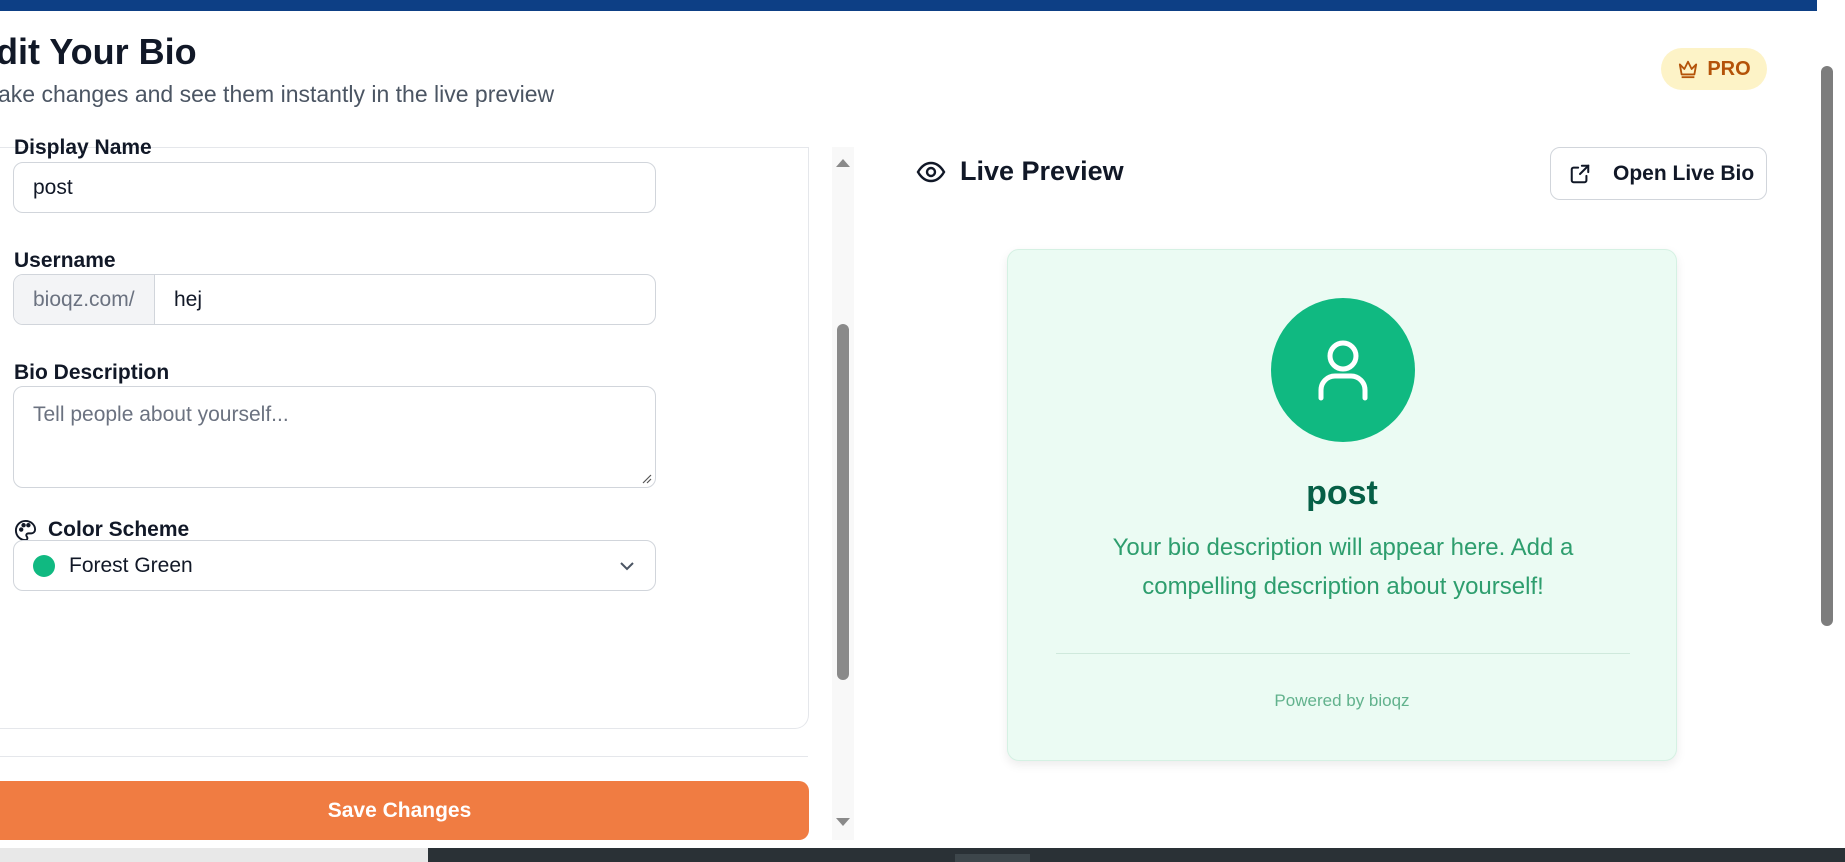 The image size is (1845, 862). Describe the element at coordinates (1342, 493) in the screenshot. I see `bio-preview-name: post` at that location.